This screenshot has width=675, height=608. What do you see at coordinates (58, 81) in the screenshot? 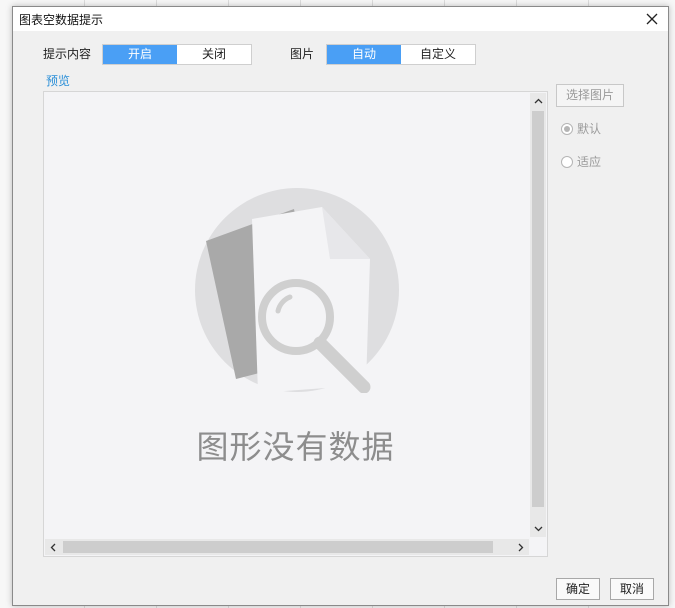
I see `preview-label: 预览` at bounding box center [58, 81].